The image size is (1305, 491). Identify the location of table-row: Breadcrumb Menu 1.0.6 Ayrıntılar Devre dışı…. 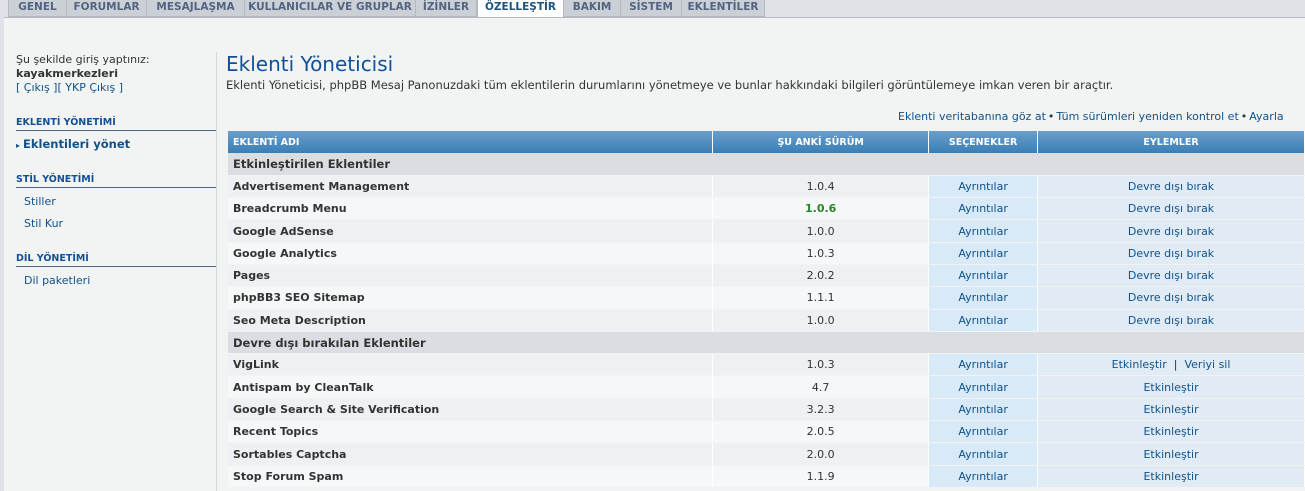
(766, 209).